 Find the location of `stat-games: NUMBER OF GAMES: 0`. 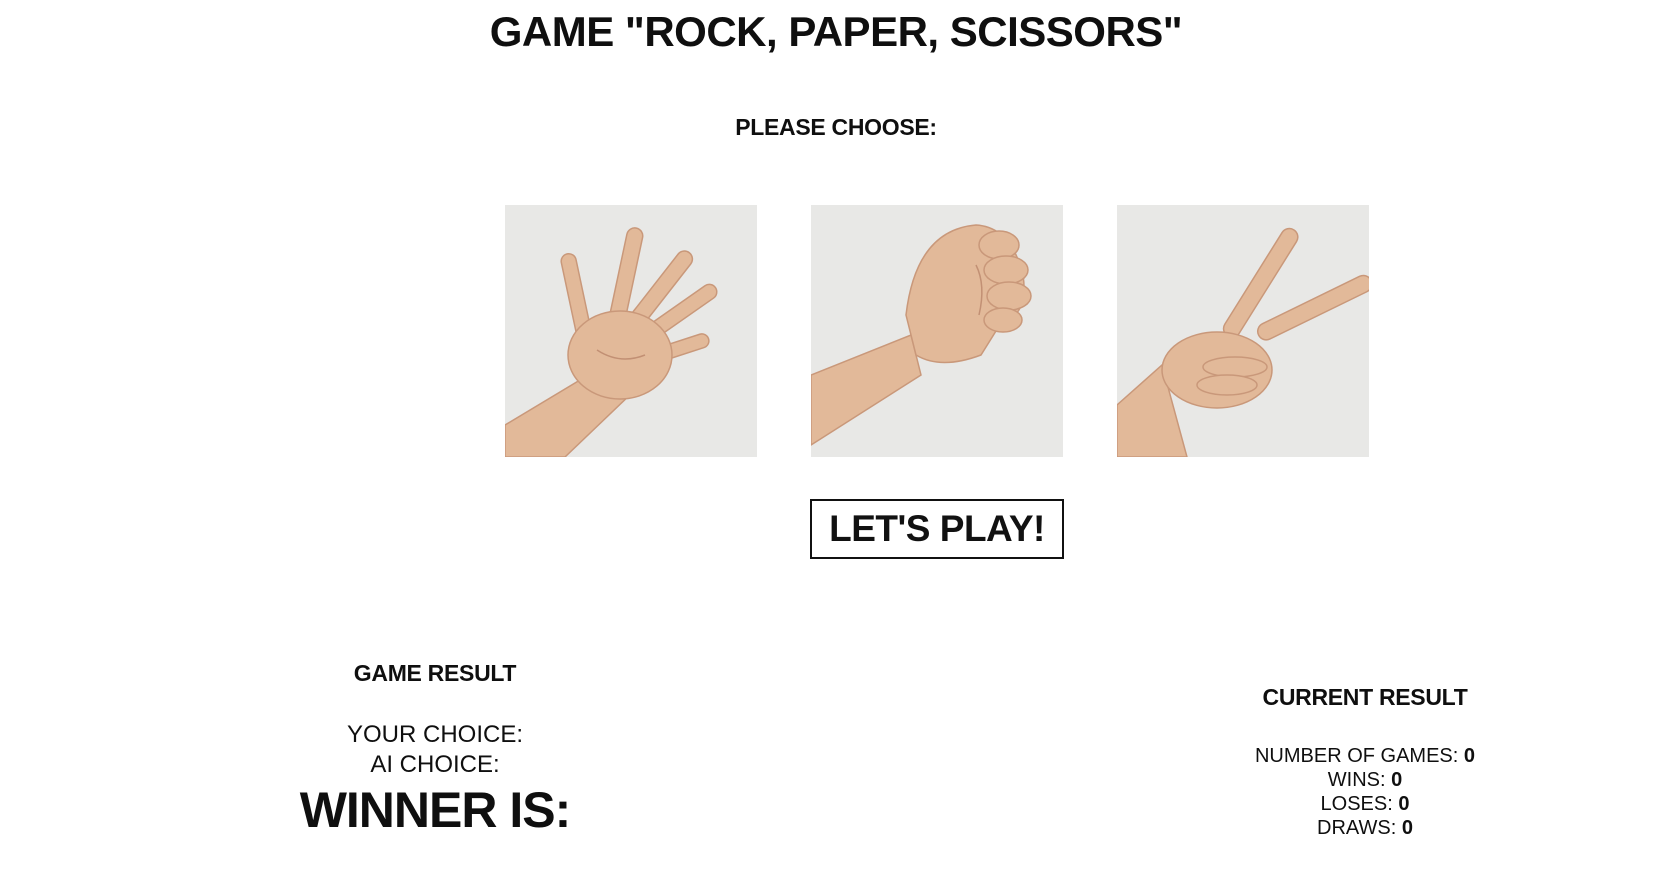

stat-games: NUMBER OF GAMES: 0 is located at coordinates (1365, 756).